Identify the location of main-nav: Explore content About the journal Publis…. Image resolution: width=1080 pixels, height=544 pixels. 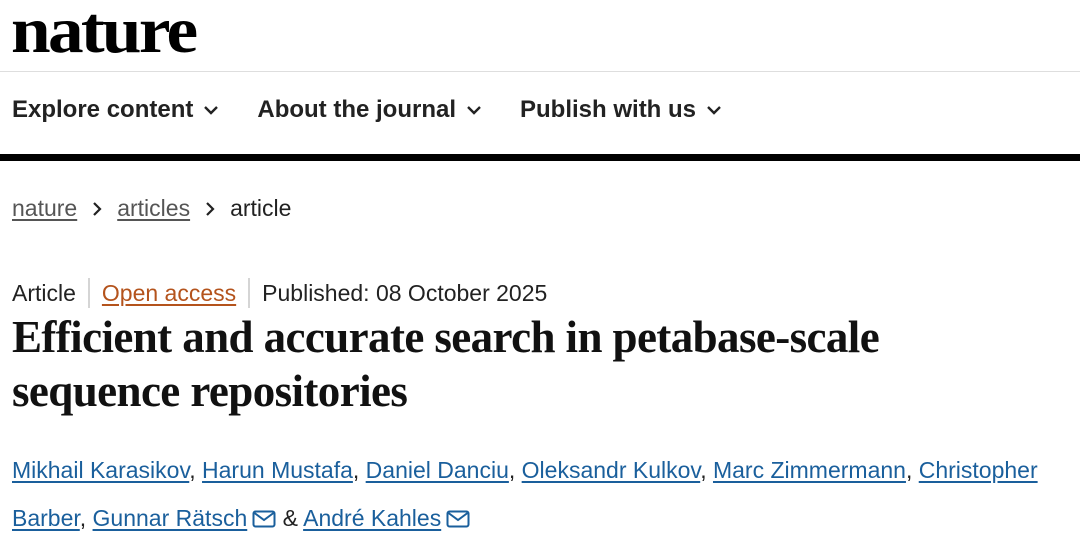
(367, 110).